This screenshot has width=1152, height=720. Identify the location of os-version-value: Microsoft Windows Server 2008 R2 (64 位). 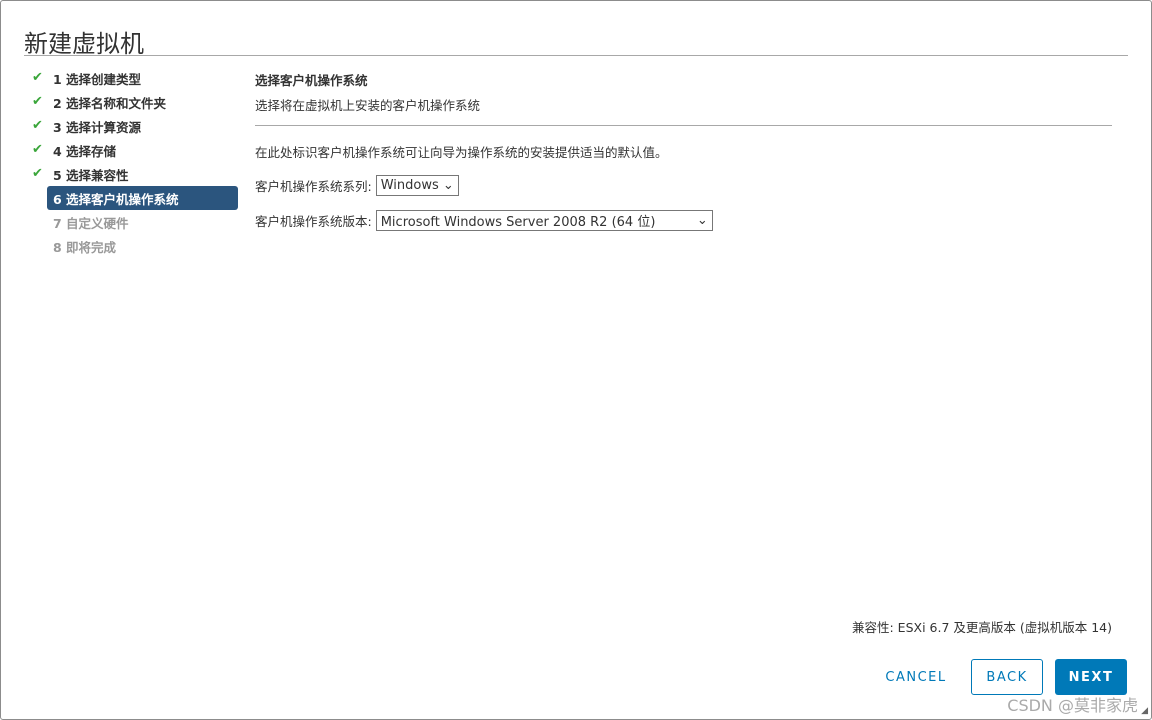
(518, 222).